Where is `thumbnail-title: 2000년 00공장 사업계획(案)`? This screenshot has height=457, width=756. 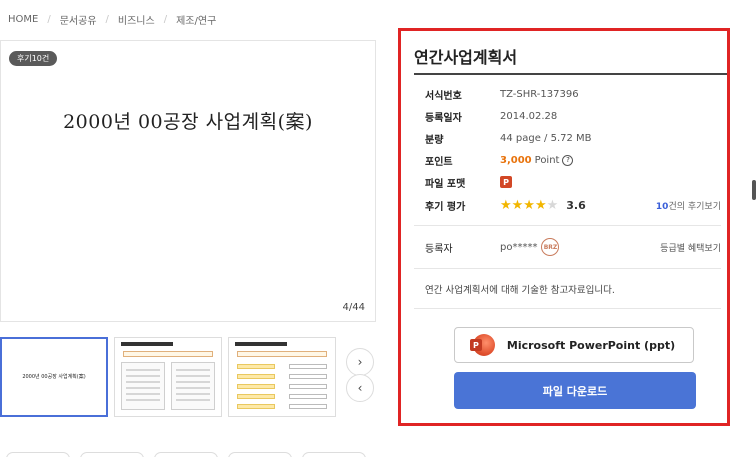
thumbnail-title: 2000년 00공장 사업계획(案) is located at coordinates (54, 377).